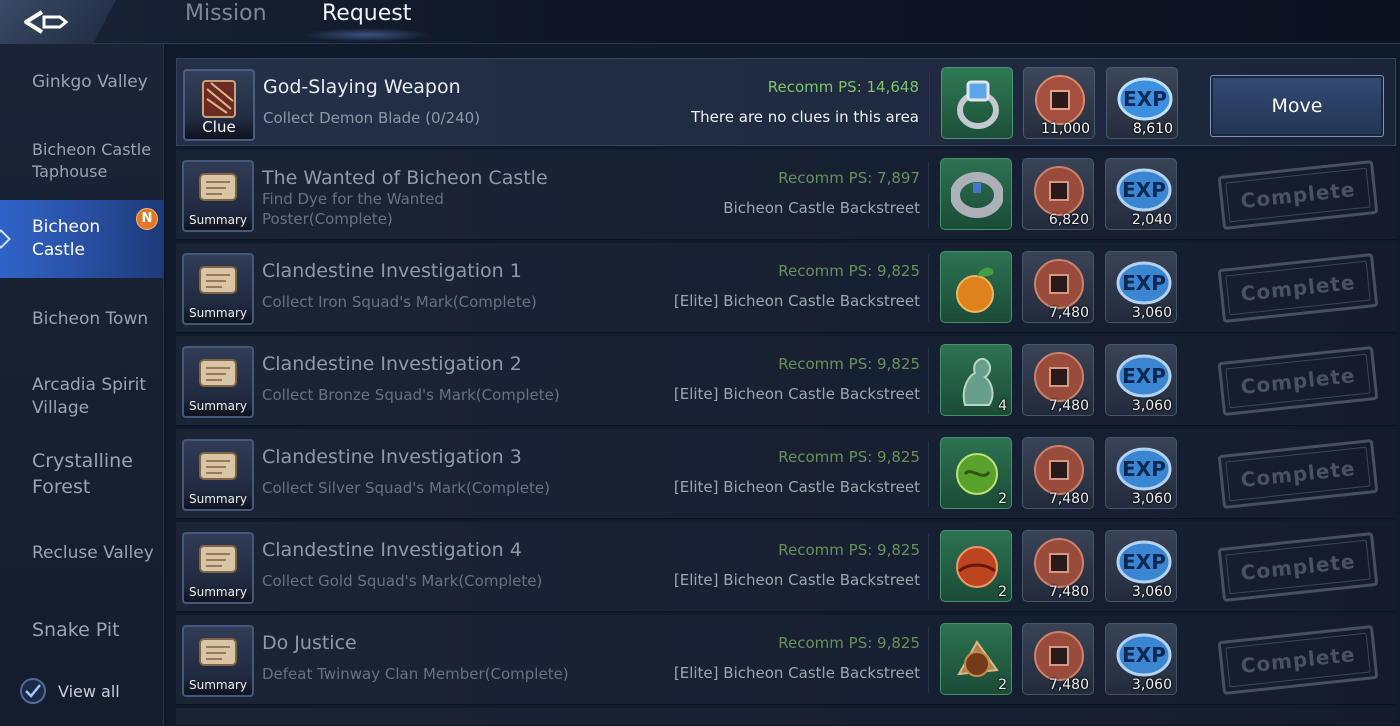 The image size is (1400, 726). What do you see at coordinates (89, 396) in the screenshot?
I see `sidebar-item-label: Arcadia Spirit Village` at bounding box center [89, 396].